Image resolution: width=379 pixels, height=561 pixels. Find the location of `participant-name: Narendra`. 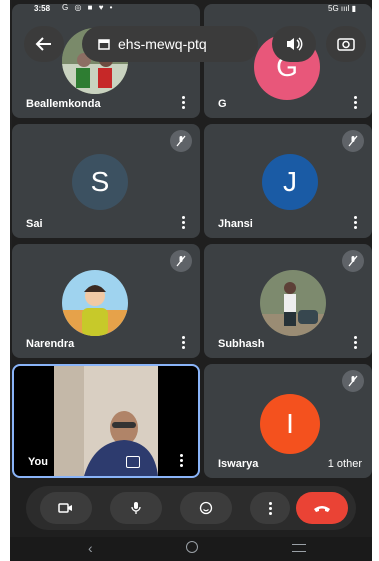

participant-name: Narendra is located at coordinates (50, 344).